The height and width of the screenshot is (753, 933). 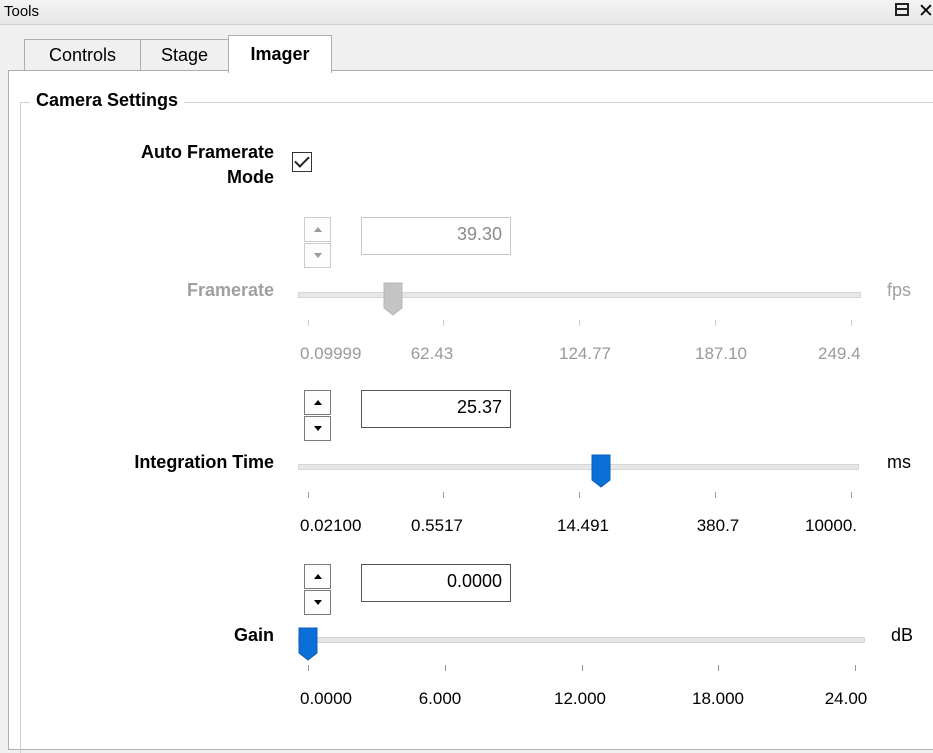 I want to click on tab-stage: Stage, so click(x=184, y=55).